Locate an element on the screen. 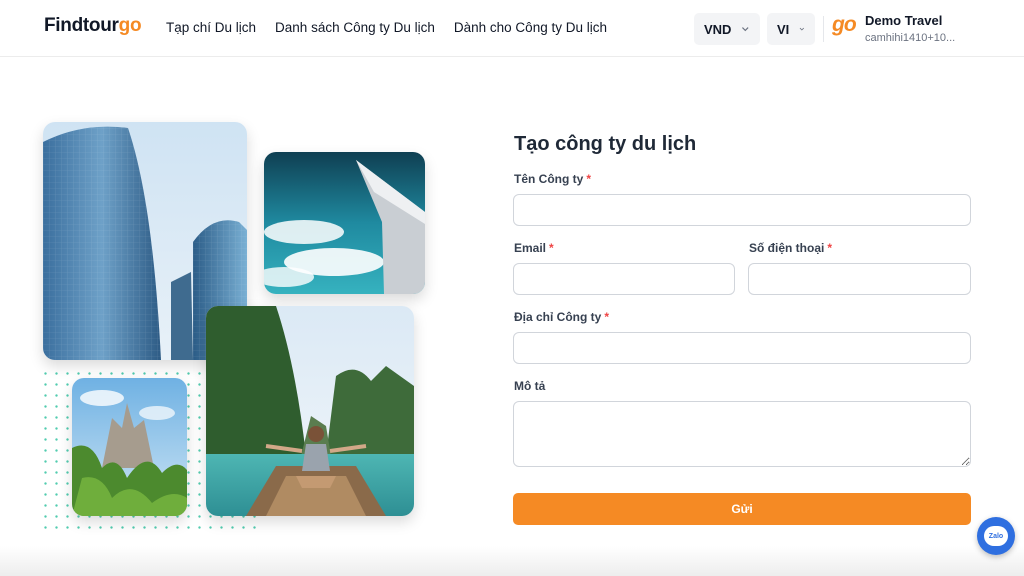 The height and width of the screenshot is (576, 1024). zalo-chat-icon: Zalo is located at coordinates (996, 536).